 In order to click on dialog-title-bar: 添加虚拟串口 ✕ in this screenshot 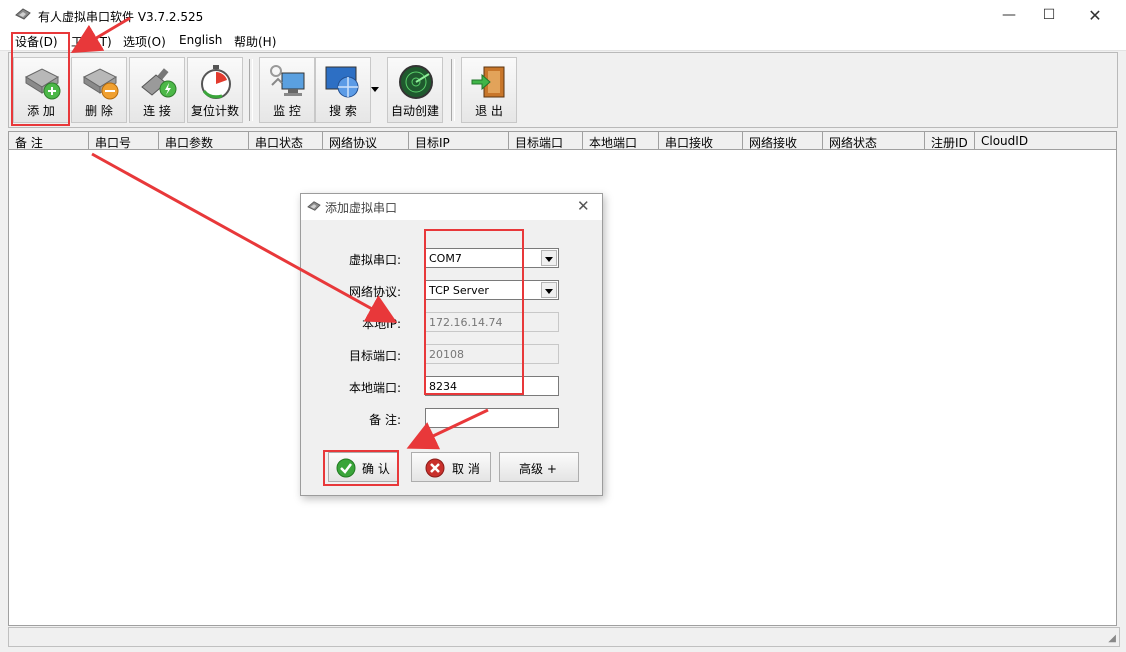, I will do `click(451, 207)`.